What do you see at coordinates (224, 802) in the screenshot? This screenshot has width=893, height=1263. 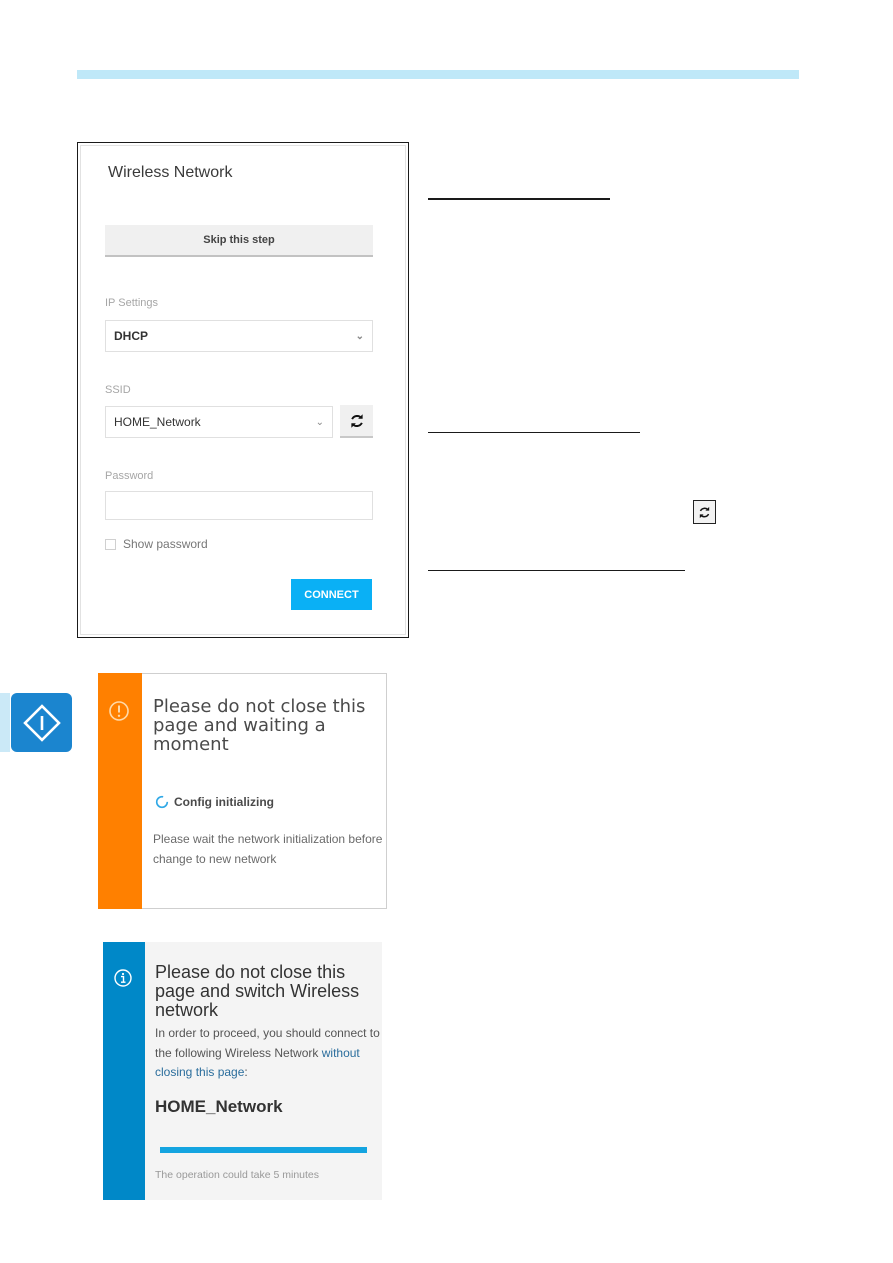 I see `config-status-text: Config initializing` at bounding box center [224, 802].